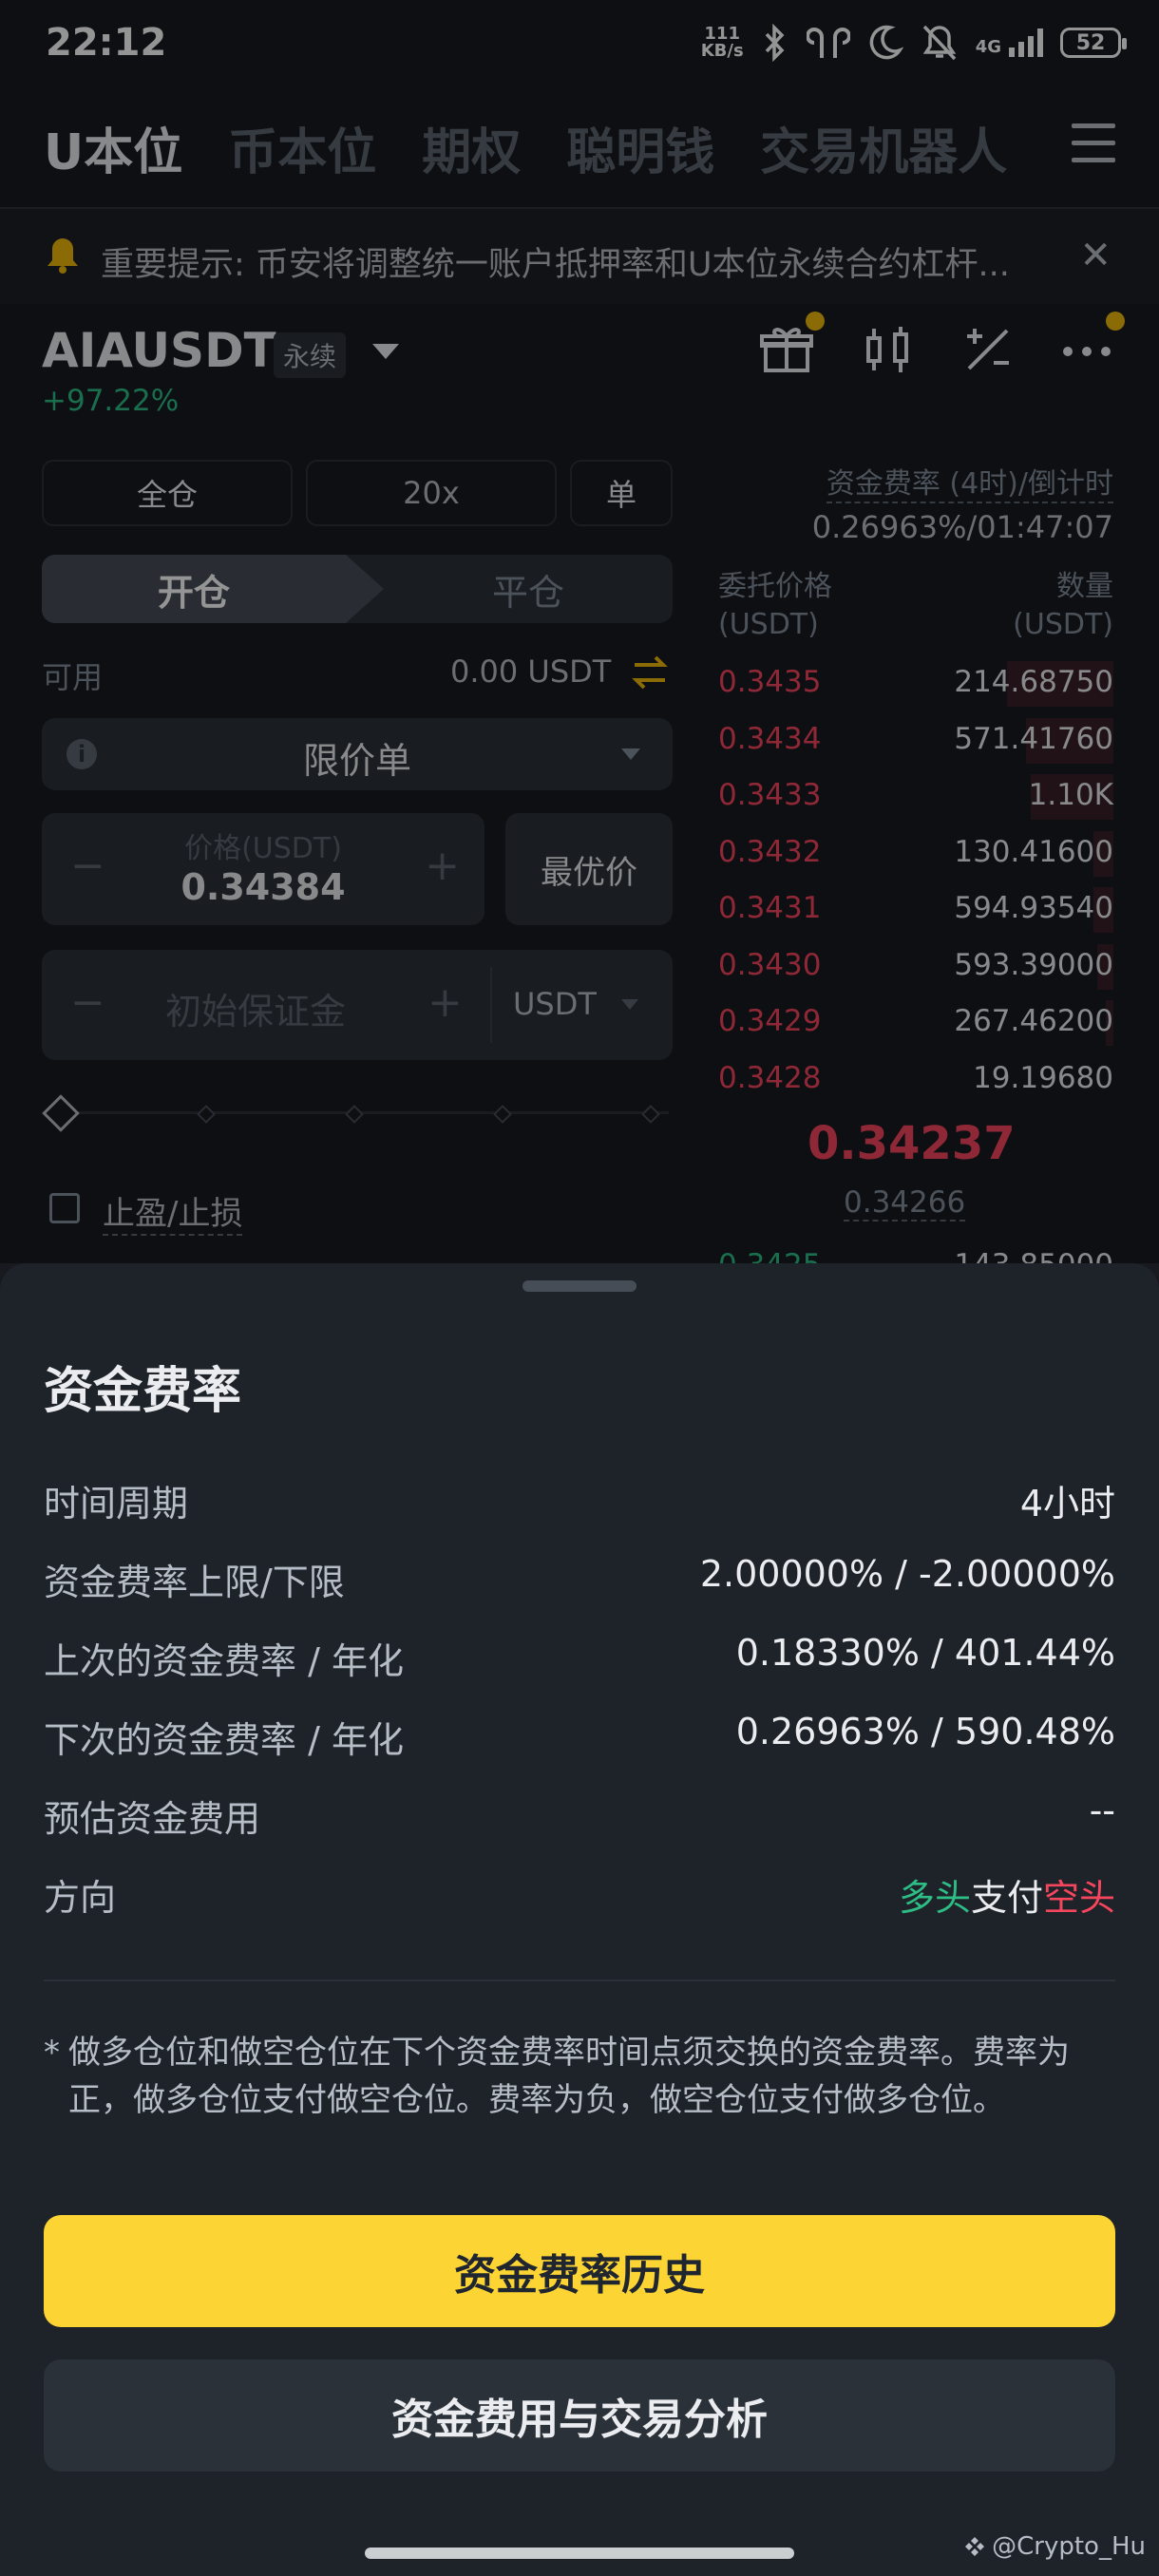 The width and height of the screenshot is (1159, 2576). I want to click on funding-history-button: 资金费率历史, so click(579, 2271).